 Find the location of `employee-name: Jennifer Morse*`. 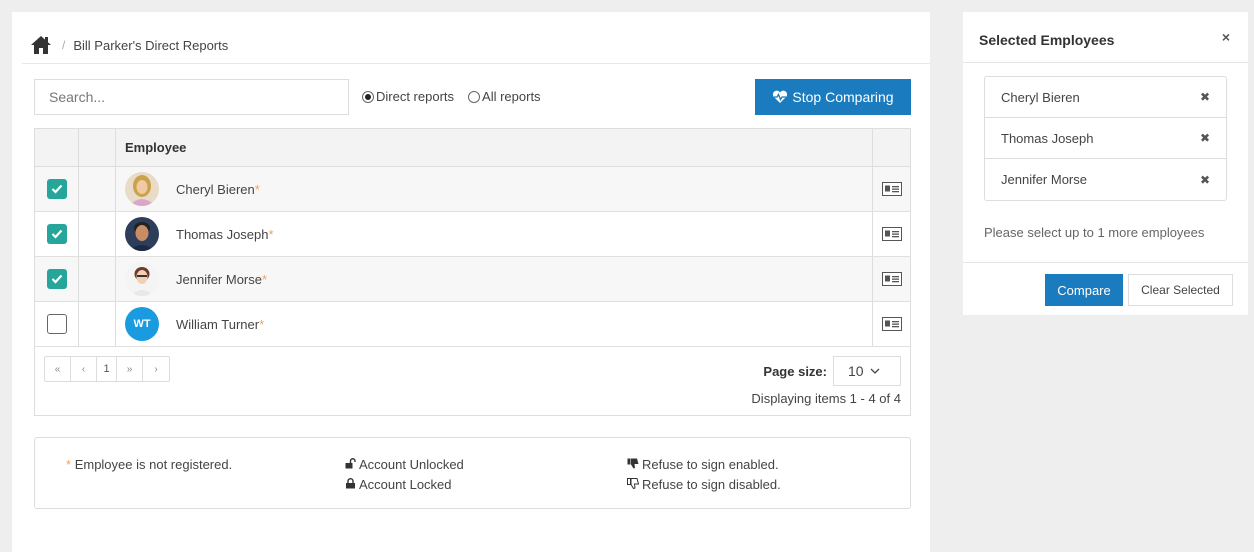

employee-name: Jennifer Morse* is located at coordinates (221, 279).